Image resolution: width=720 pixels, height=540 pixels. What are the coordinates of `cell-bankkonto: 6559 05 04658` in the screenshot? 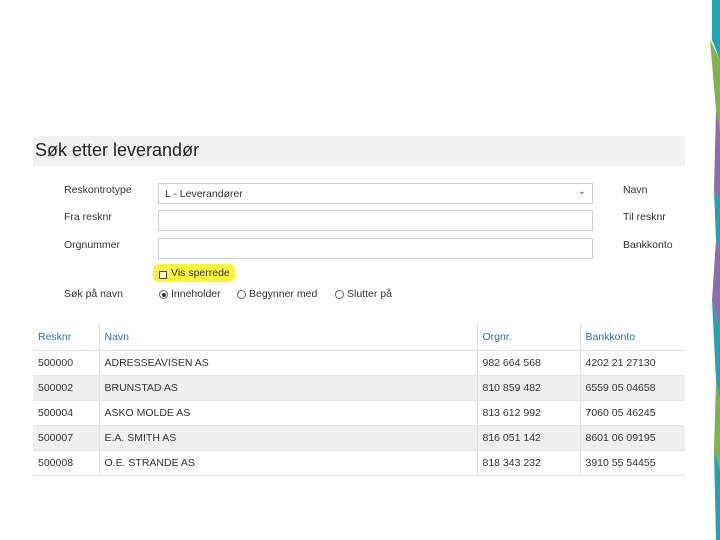 It's located at (632, 388).